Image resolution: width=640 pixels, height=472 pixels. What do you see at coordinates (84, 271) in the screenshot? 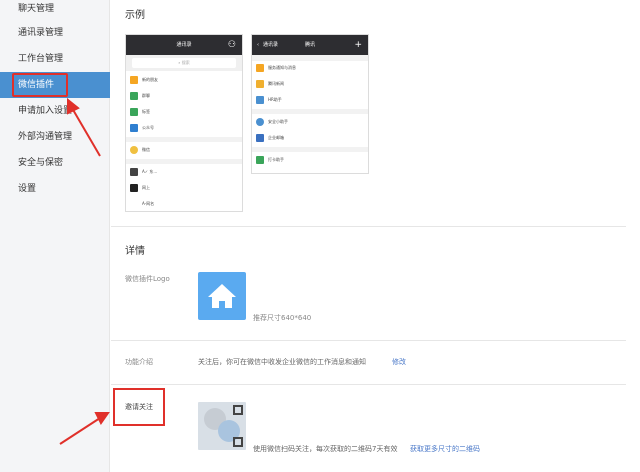
I see `annotation-arrows` at bounding box center [84, 271].